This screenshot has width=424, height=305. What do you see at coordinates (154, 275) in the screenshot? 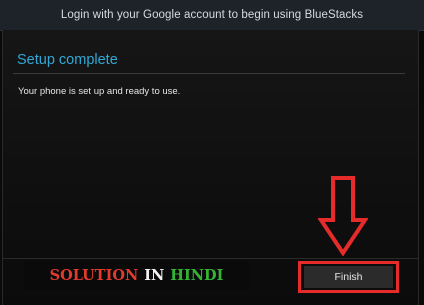
I see `brand-word-in: IN` at bounding box center [154, 275].